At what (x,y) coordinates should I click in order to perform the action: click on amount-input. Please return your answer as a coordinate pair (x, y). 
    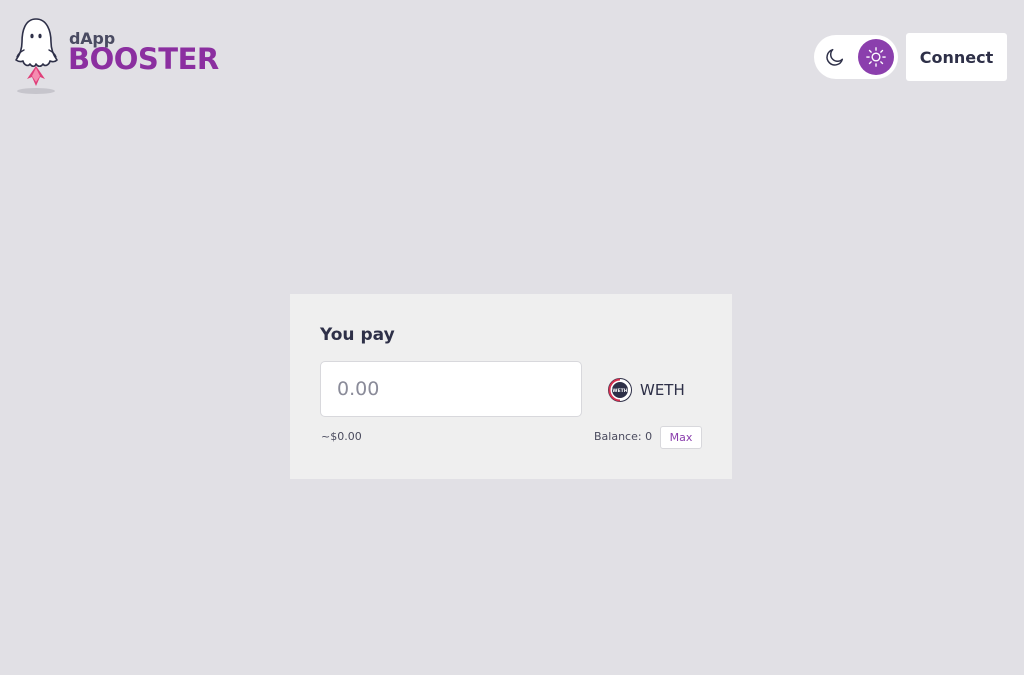
    Looking at the image, I should click on (451, 389).